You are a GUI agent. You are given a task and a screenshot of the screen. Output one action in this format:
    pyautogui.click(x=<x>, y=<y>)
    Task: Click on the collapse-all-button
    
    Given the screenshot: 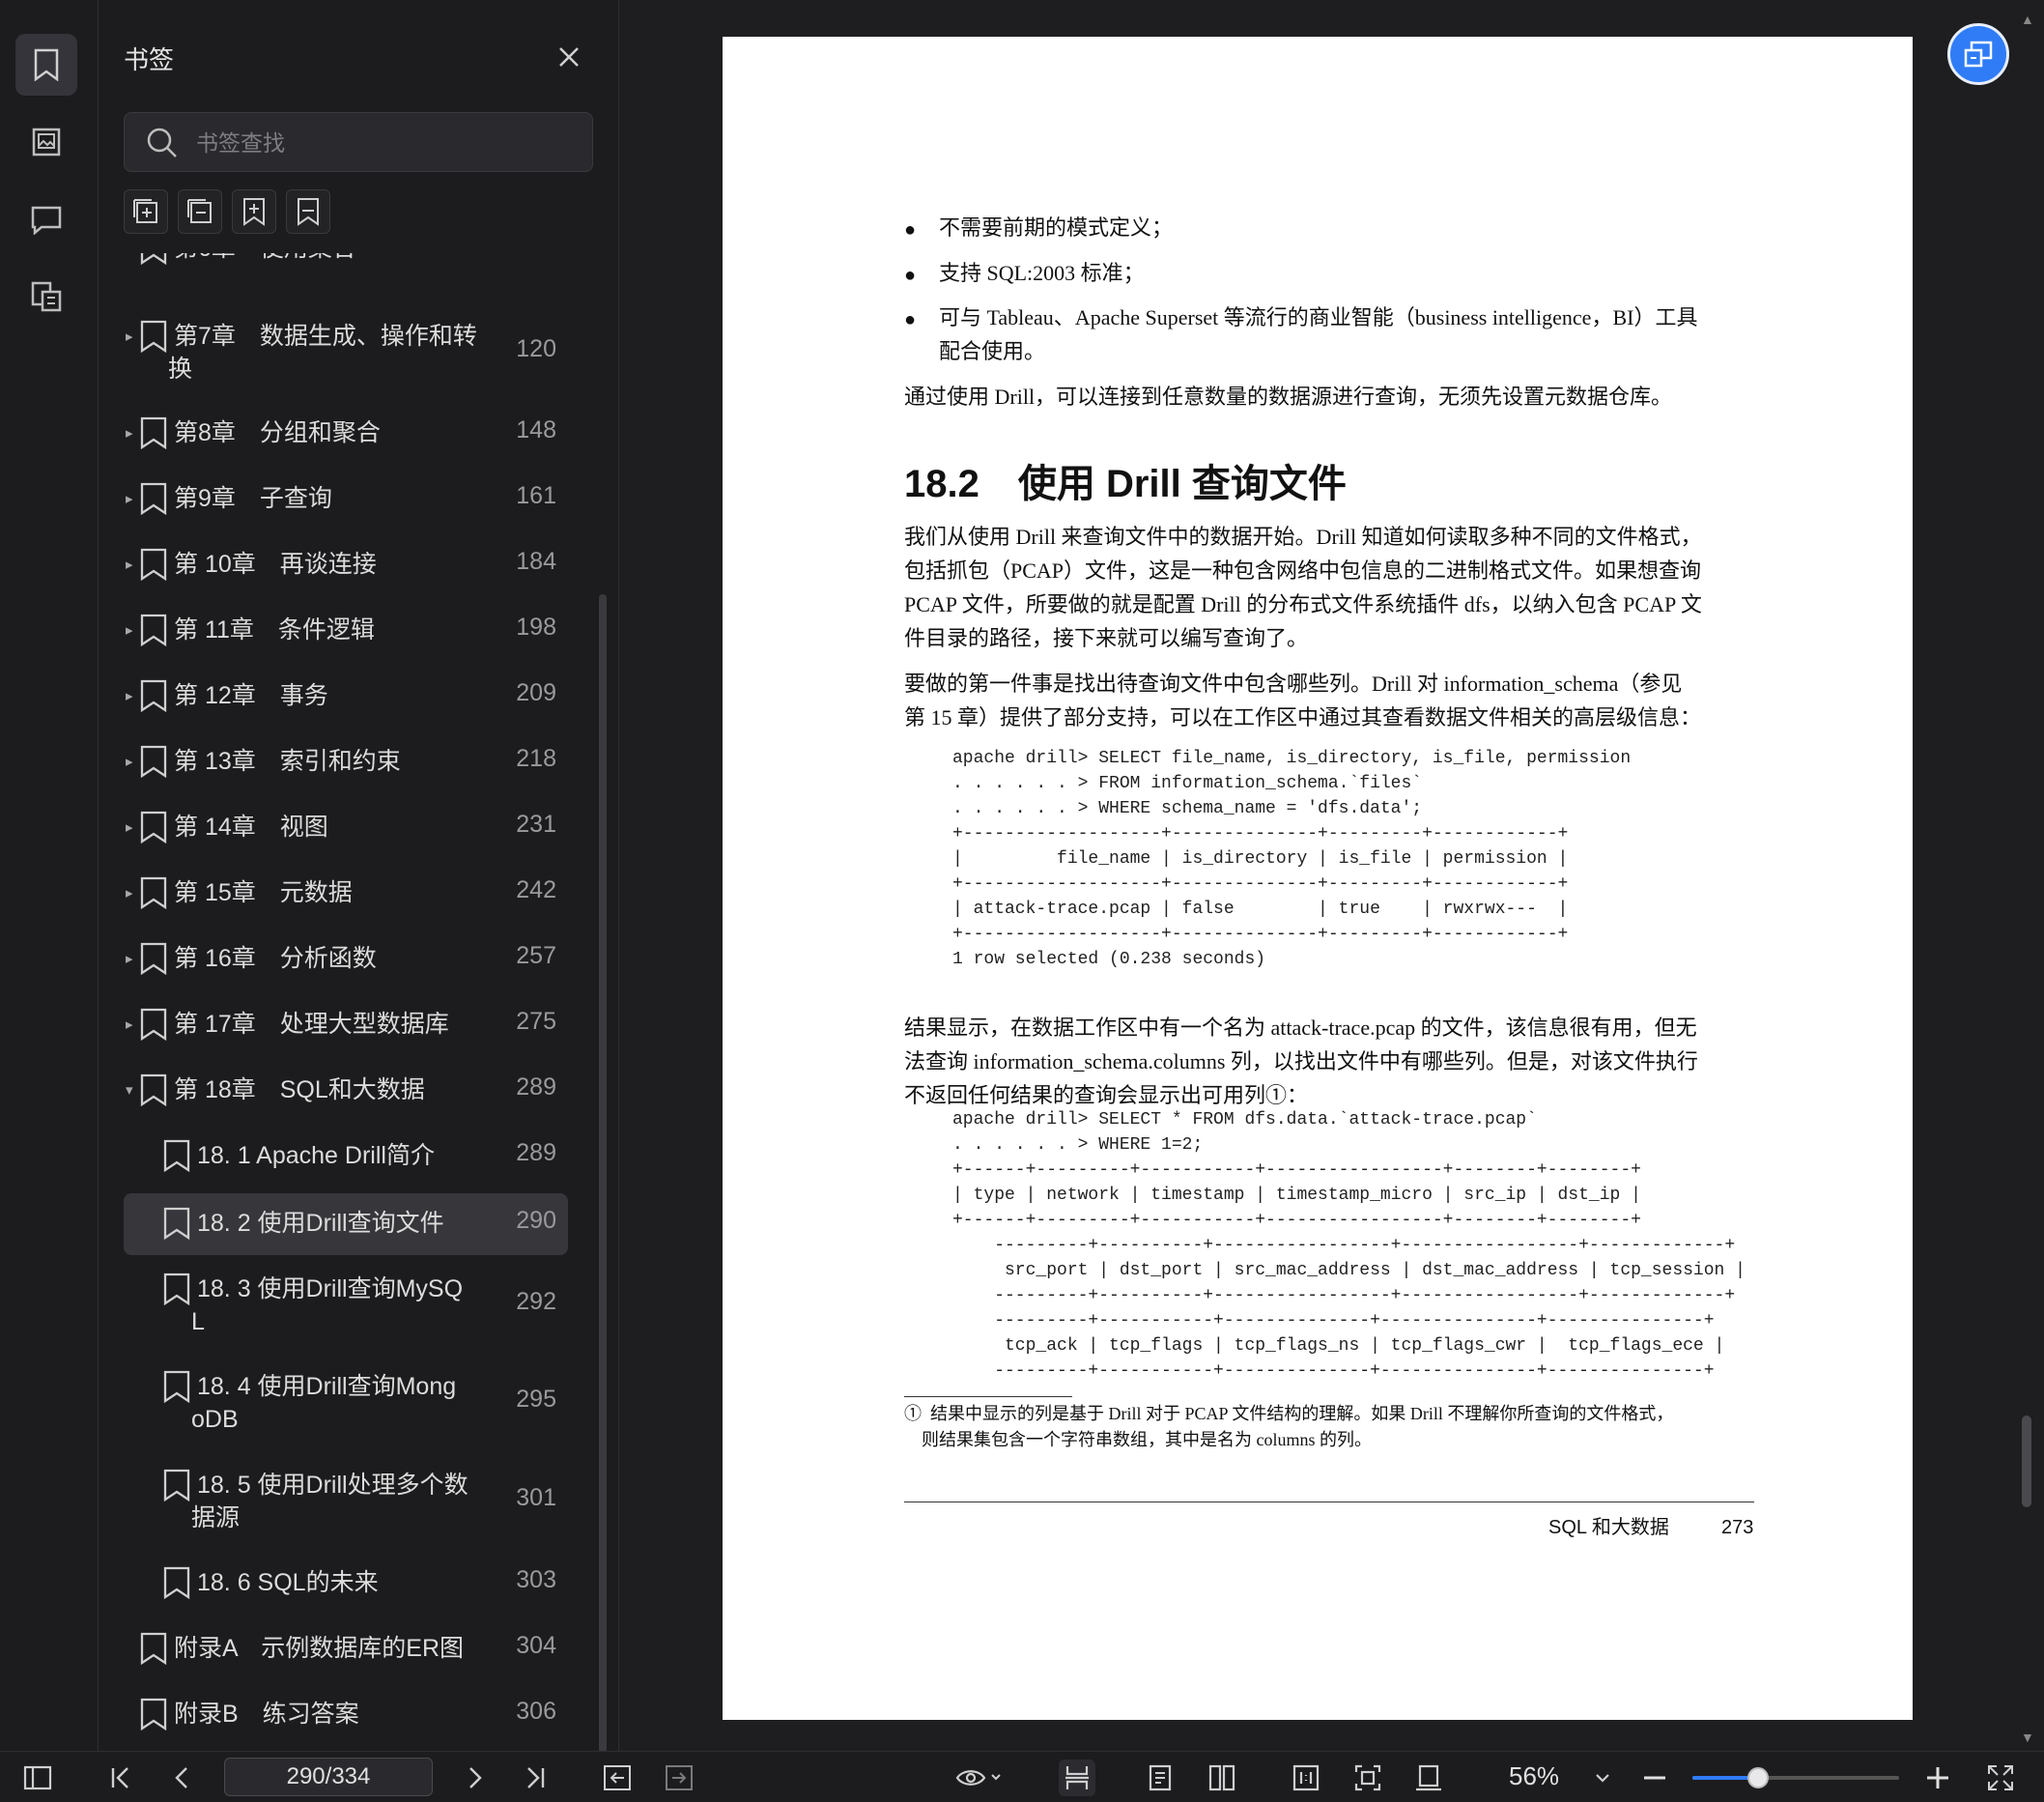 What is the action you would take?
    pyautogui.click(x=200, y=211)
    